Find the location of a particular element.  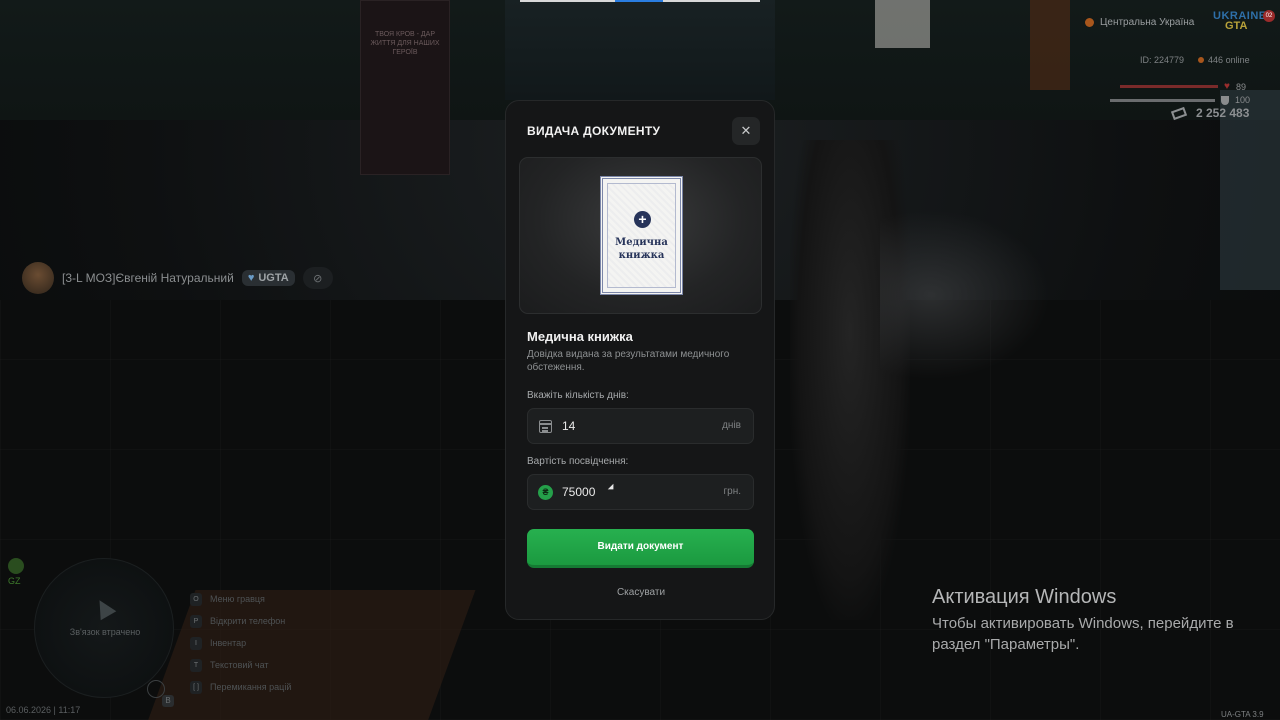

voice-status: GZ is located at coordinates (16, 572).